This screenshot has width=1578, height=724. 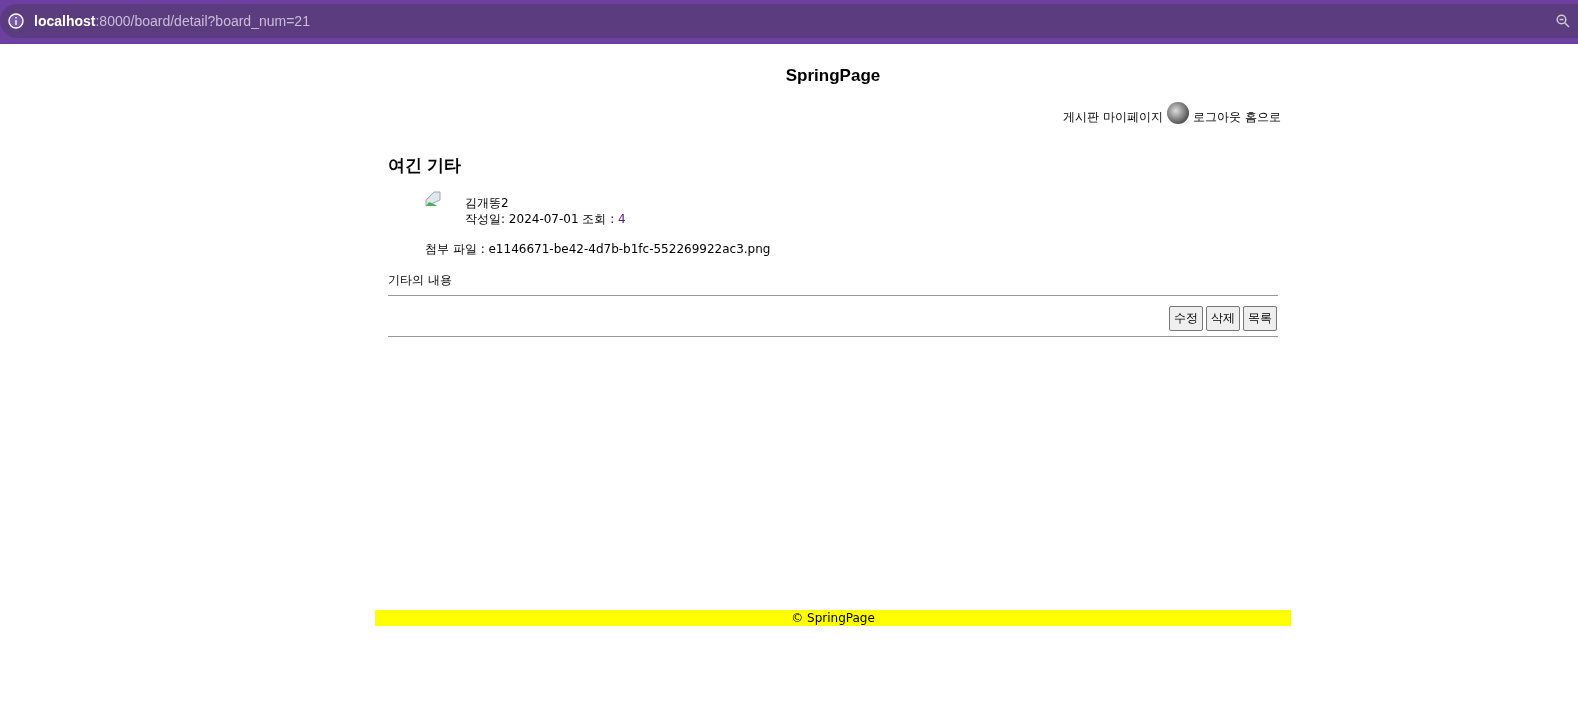 I want to click on info-icon, so click(x=16, y=21).